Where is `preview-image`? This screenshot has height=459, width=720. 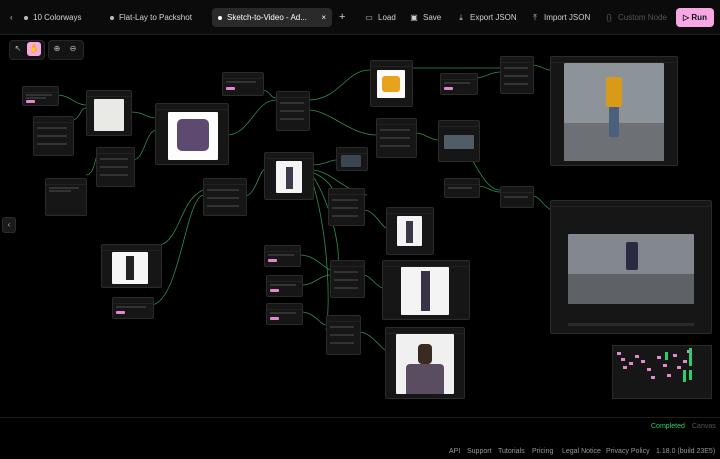 preview-image is located at coordinates (459, 142).